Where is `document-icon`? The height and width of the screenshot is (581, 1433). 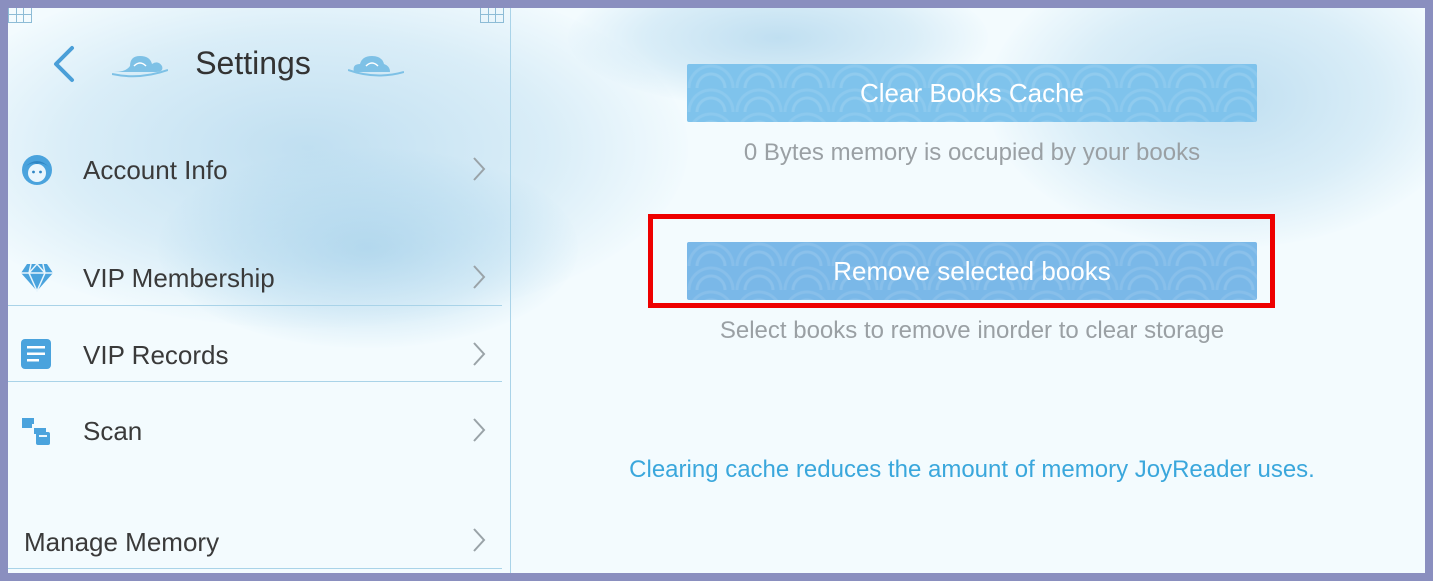 document-icon is located at coordinates (36, 354).